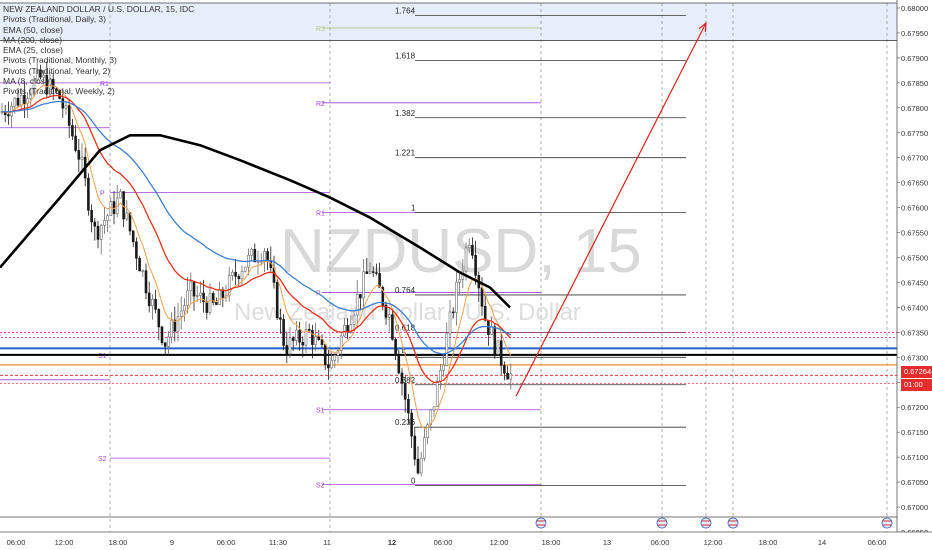 This screenshot has width=932, height=550. I want to click on pivot-label-5: S2, so click(320, 486).